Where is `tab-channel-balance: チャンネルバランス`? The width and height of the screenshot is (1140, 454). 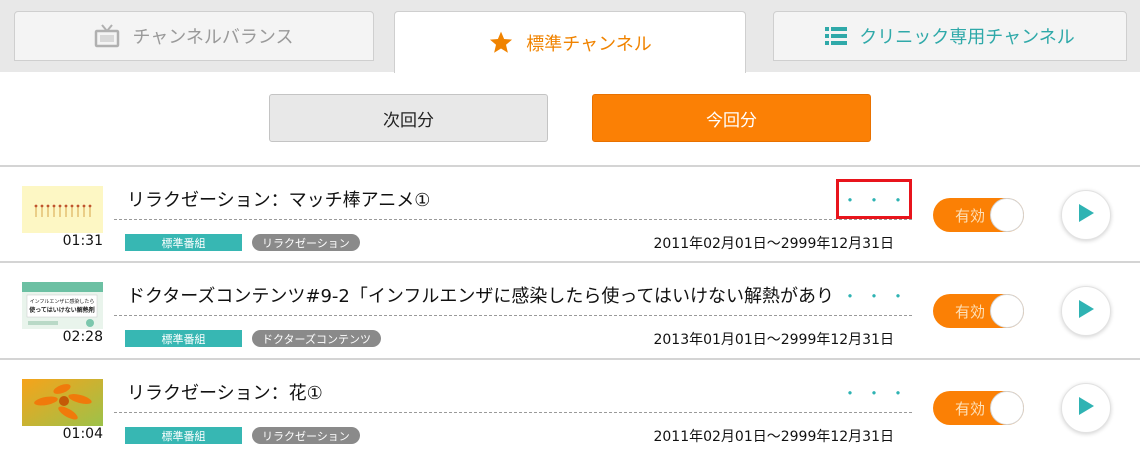 tab-channel-balance: チャンネルバランス is located at coordinates (194, 36).